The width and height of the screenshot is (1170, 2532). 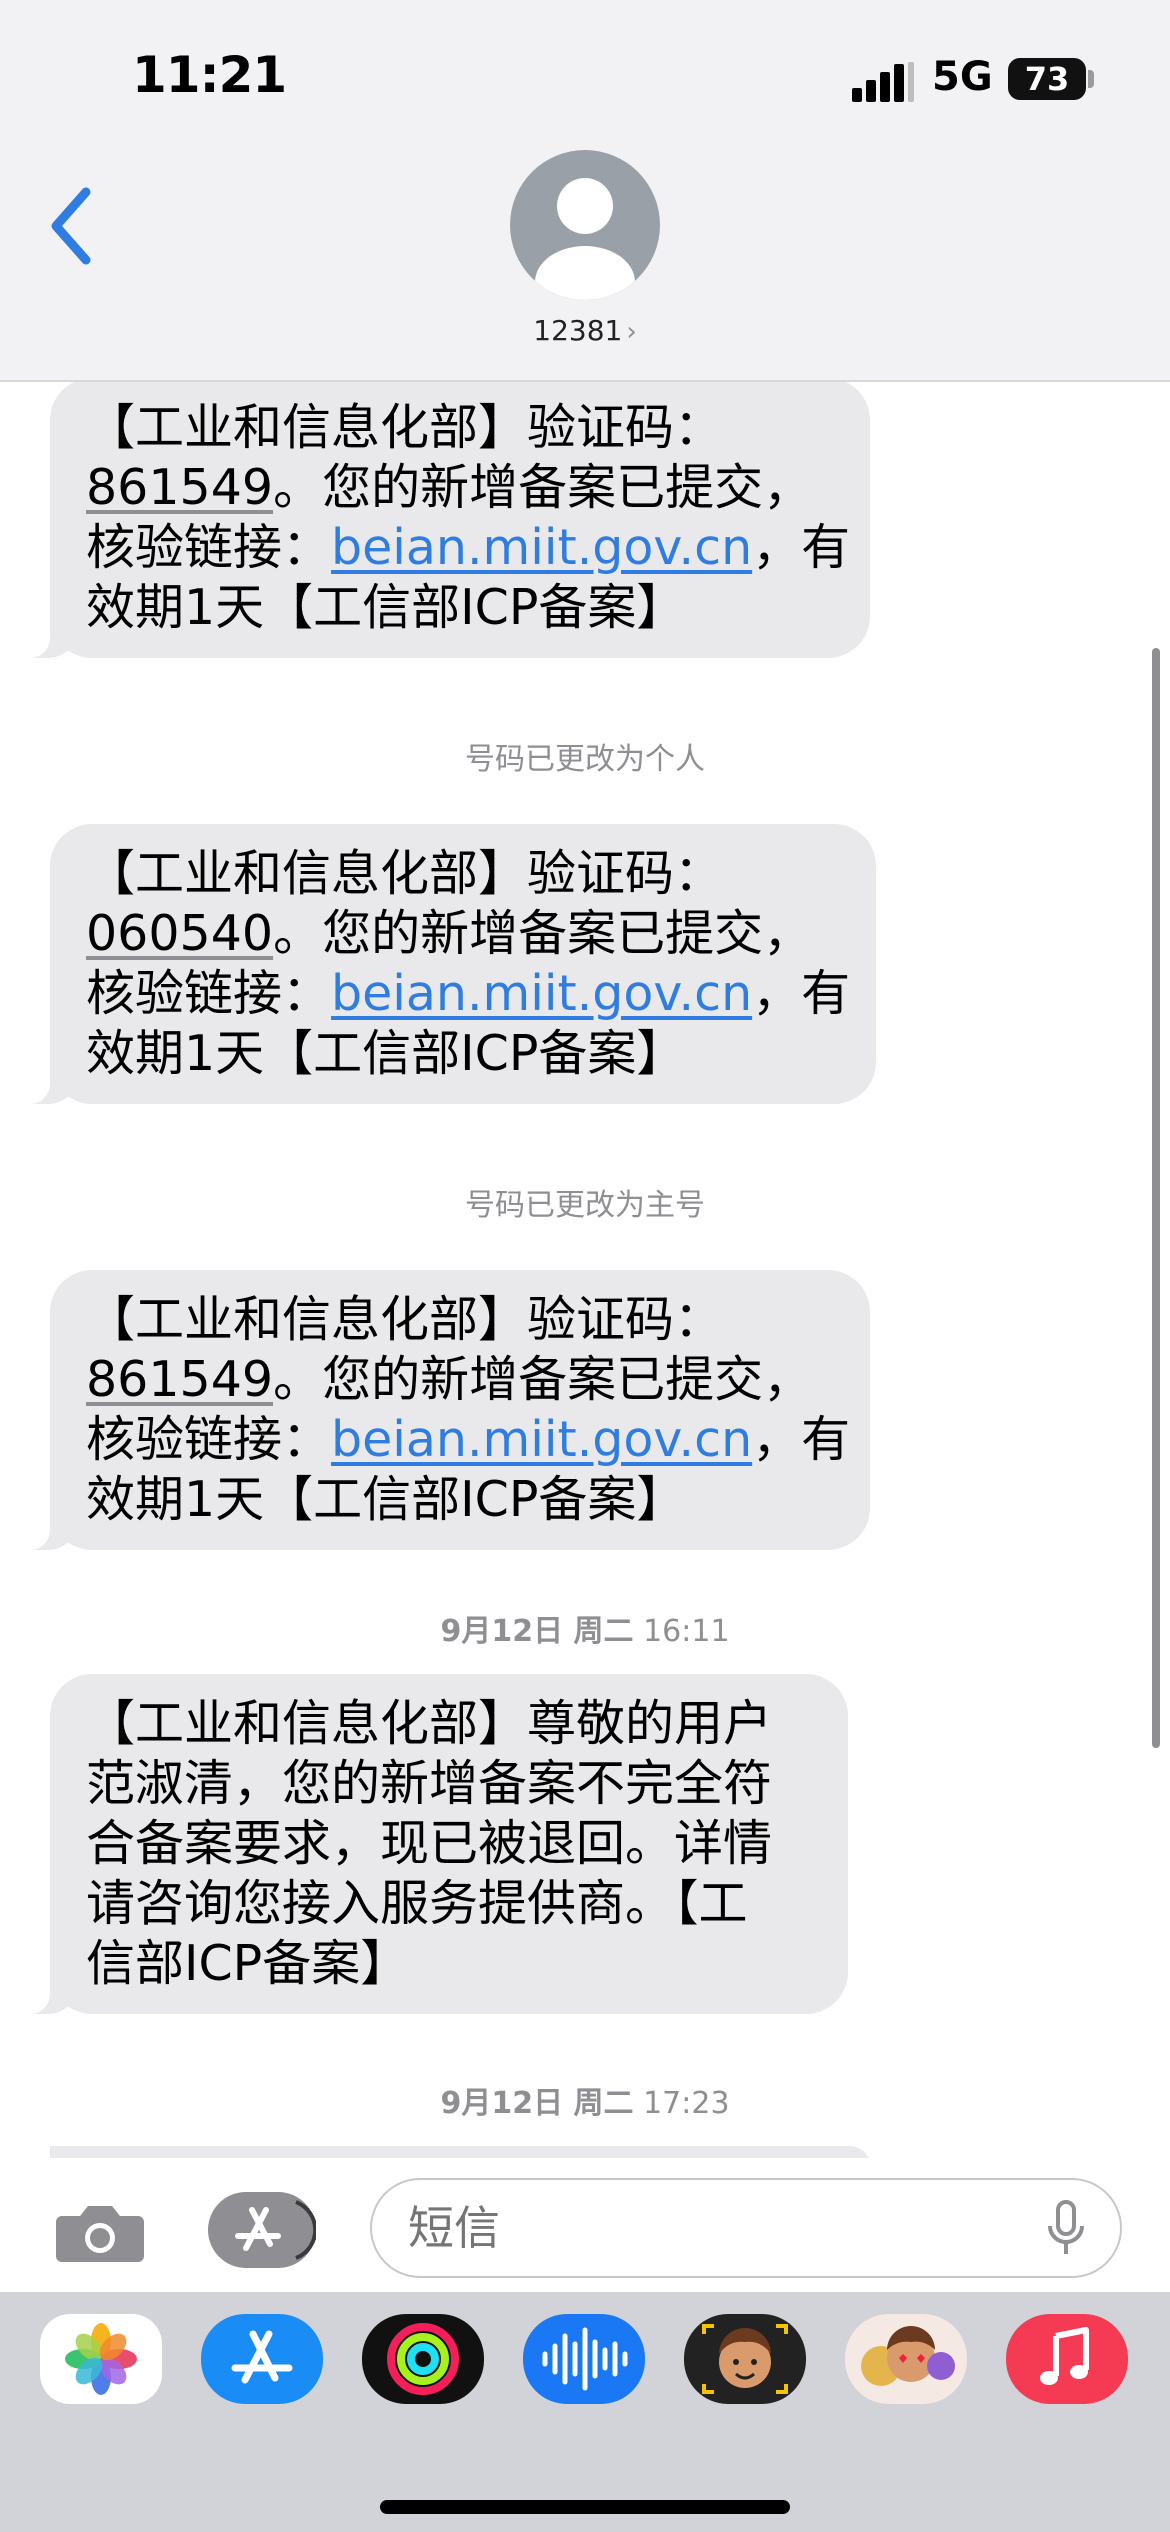 What do you see at coordinates (73, 226) in the screenshot?
I see `chevron-left-icon` at bounding box center [73, 226].